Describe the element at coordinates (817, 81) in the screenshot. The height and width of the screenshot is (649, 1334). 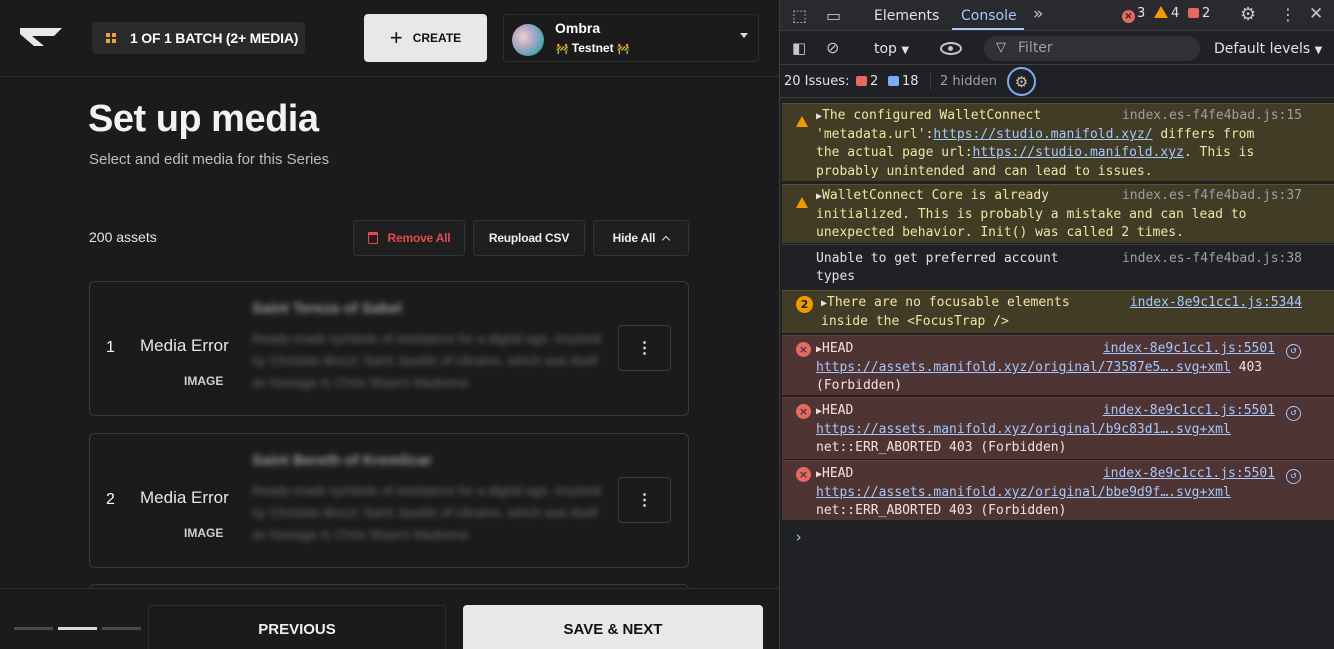
I see `issues-label: 20 Issues:` at that location.